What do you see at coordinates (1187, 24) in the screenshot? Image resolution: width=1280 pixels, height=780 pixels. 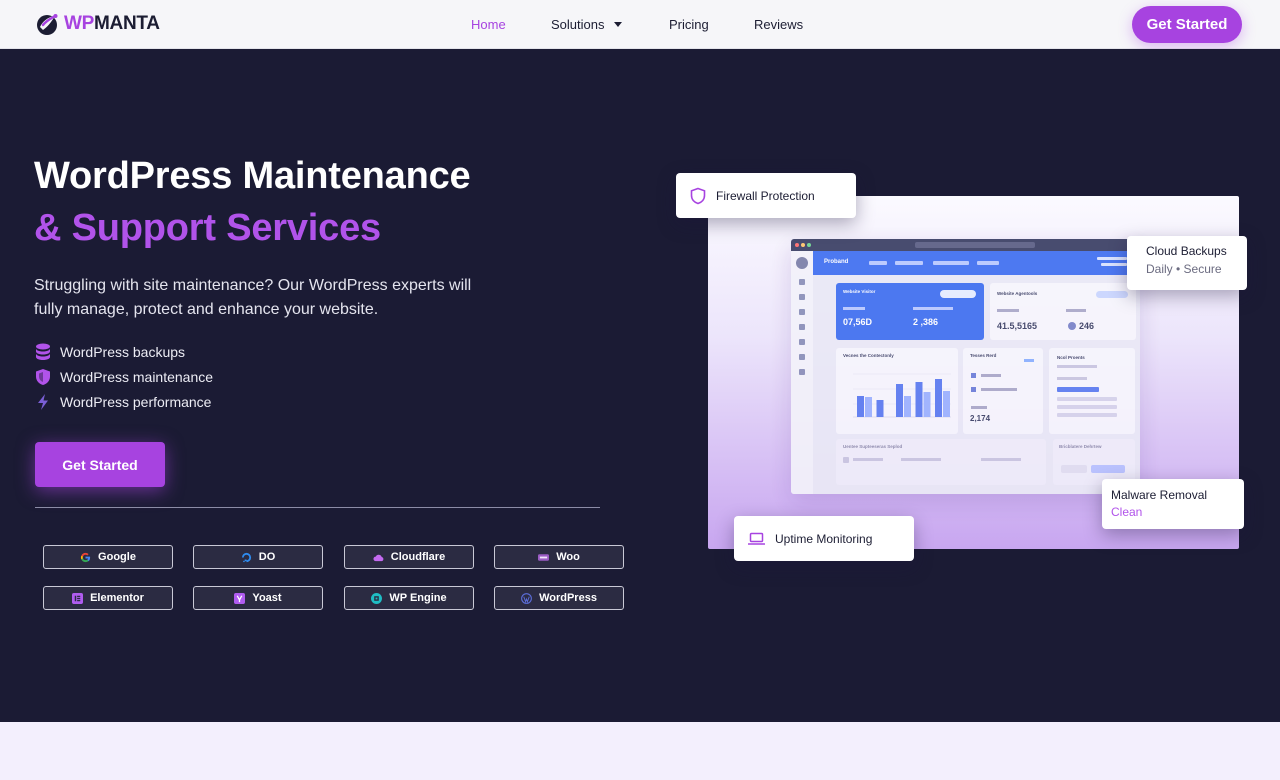 I see `nav-get-started-button: Get Started` at bounding box center [1187, 24].